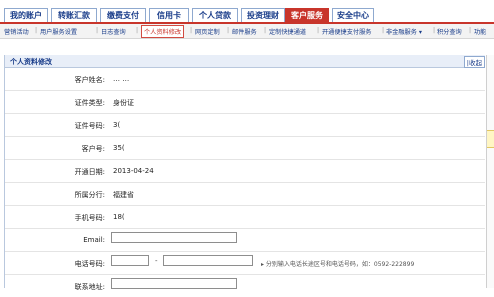  Describe the element at coordinates (338, 264) in the screenshot. I see `phone-hint: ▸ 分别输入电话长途区号和电话号码，如：0592-222899` at that location.